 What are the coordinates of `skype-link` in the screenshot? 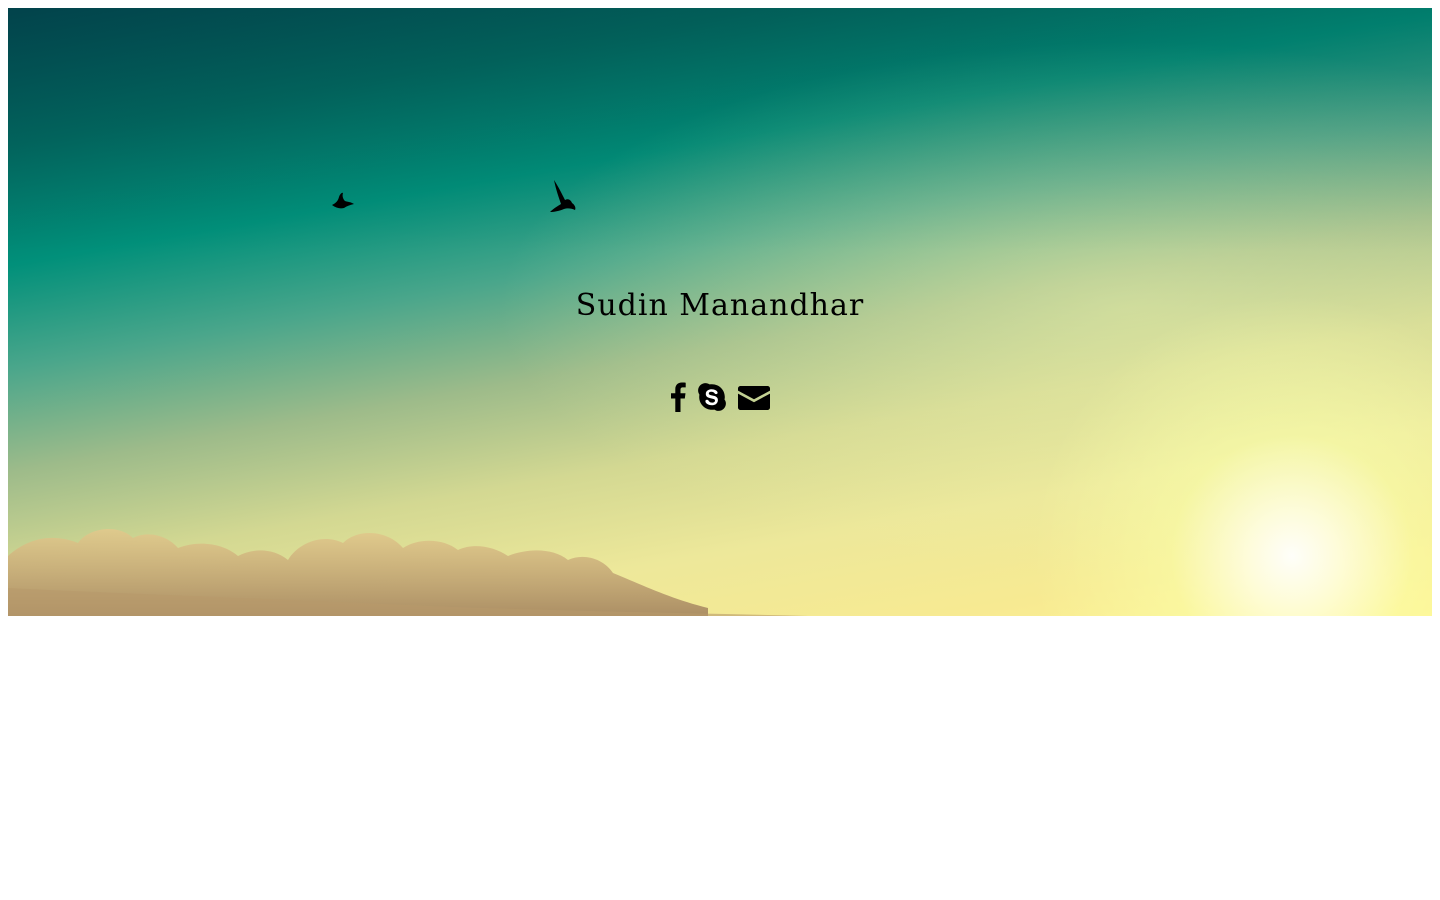 It's located at (712, 397).